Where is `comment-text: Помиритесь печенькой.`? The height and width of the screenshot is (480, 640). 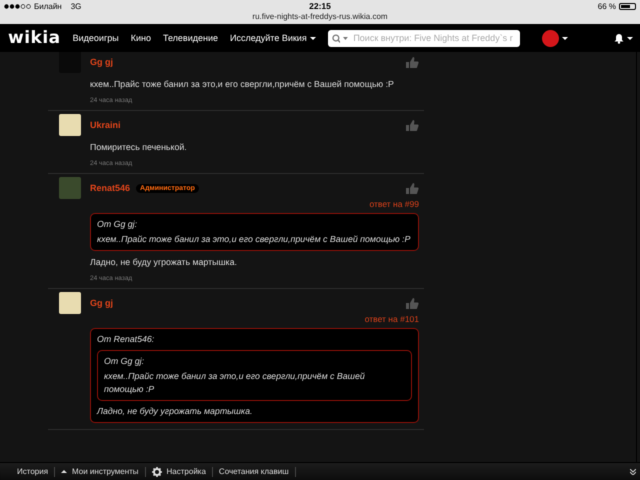 comment-text: Помиритесь печенькой. is located at coordinates (139, 147).